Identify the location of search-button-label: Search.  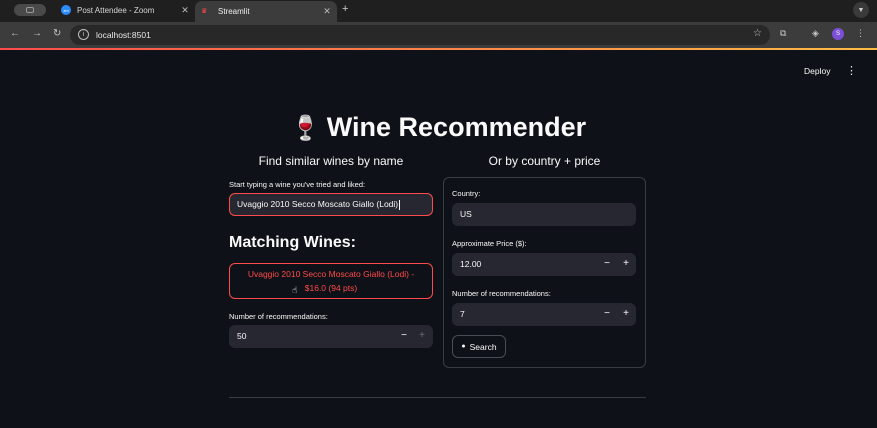
(483, 346).